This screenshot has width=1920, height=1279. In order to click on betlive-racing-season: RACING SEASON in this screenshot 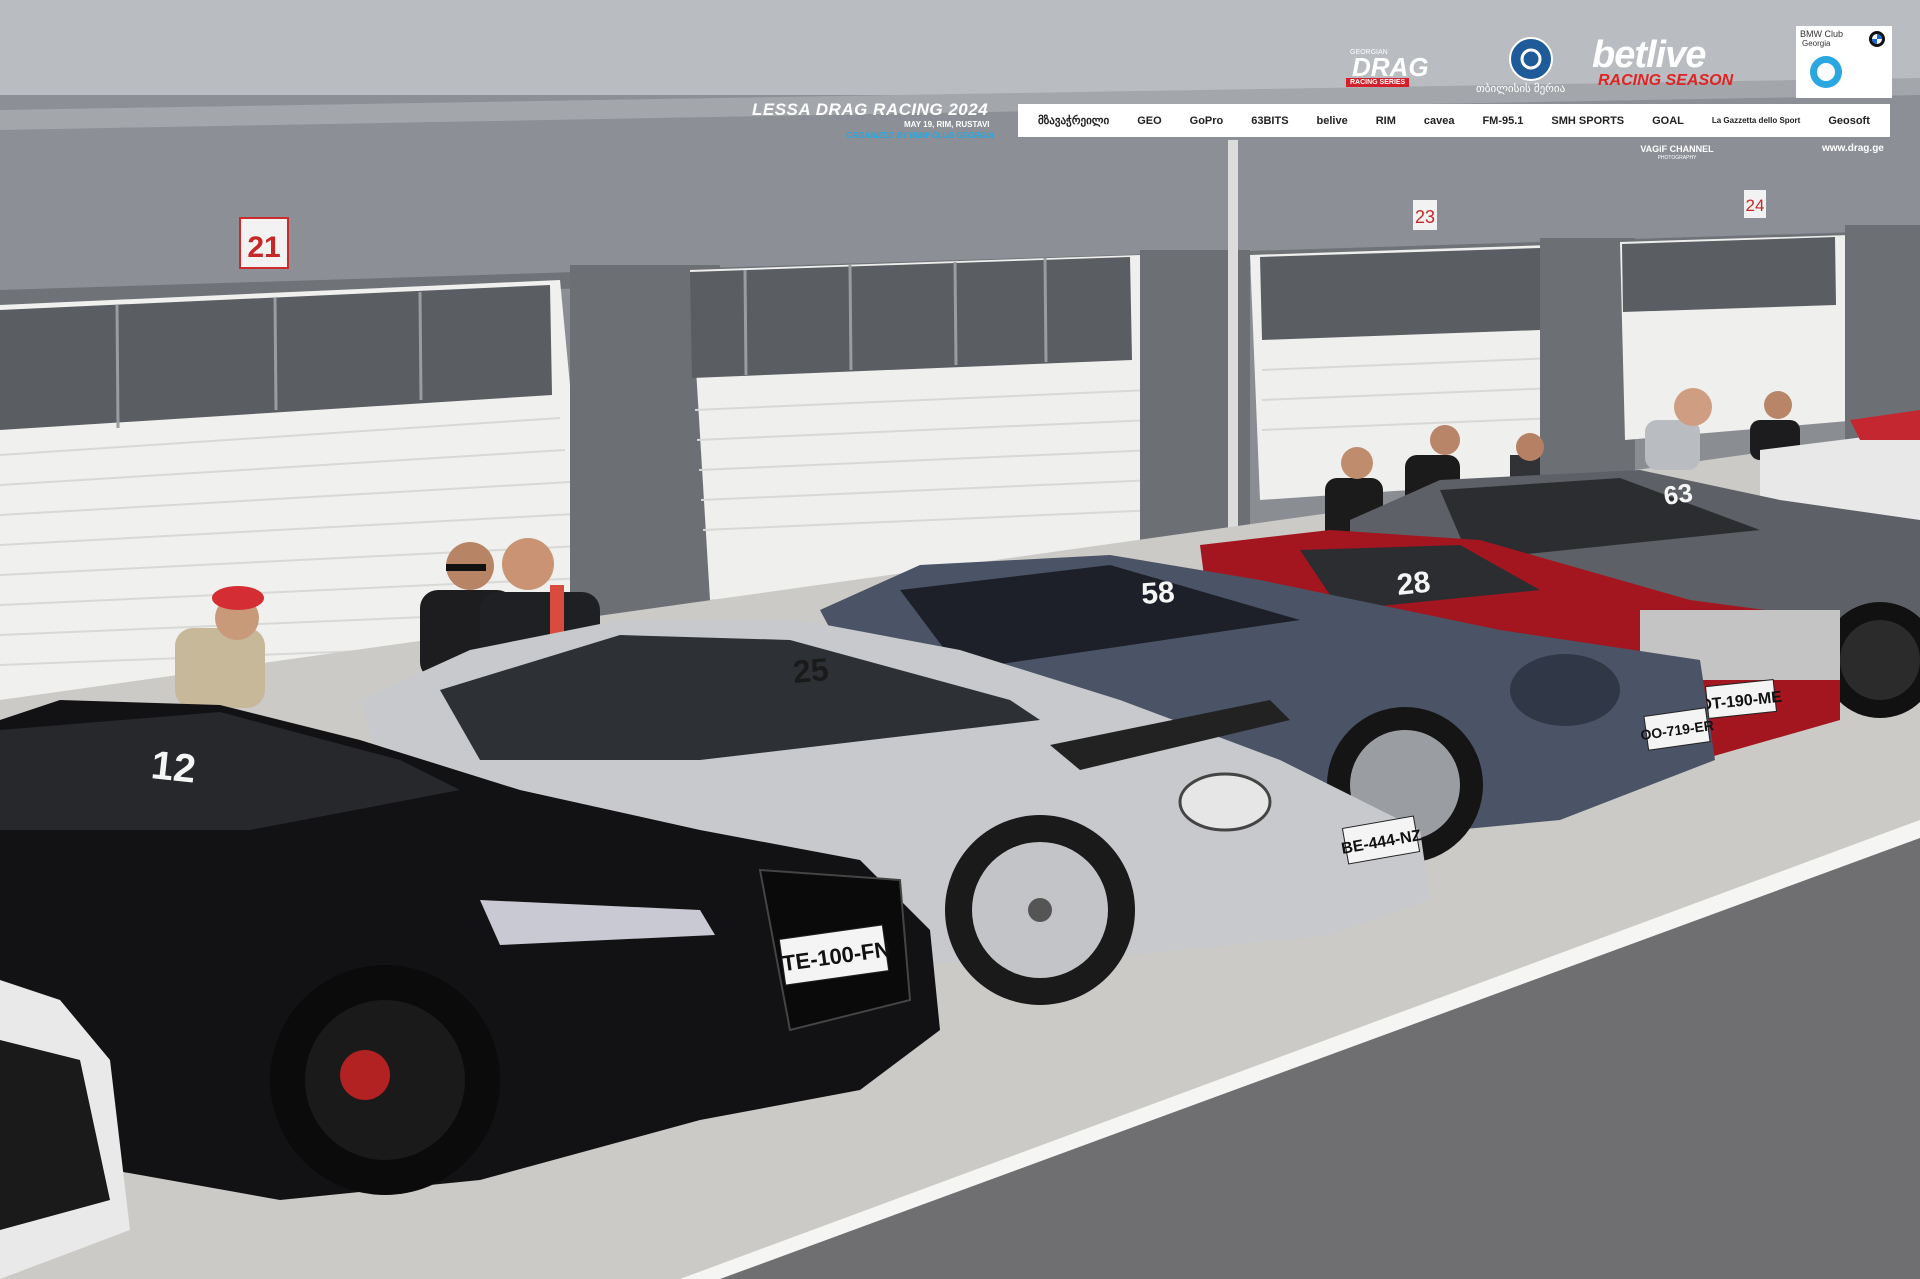, I will do `click(1666, 80)`.